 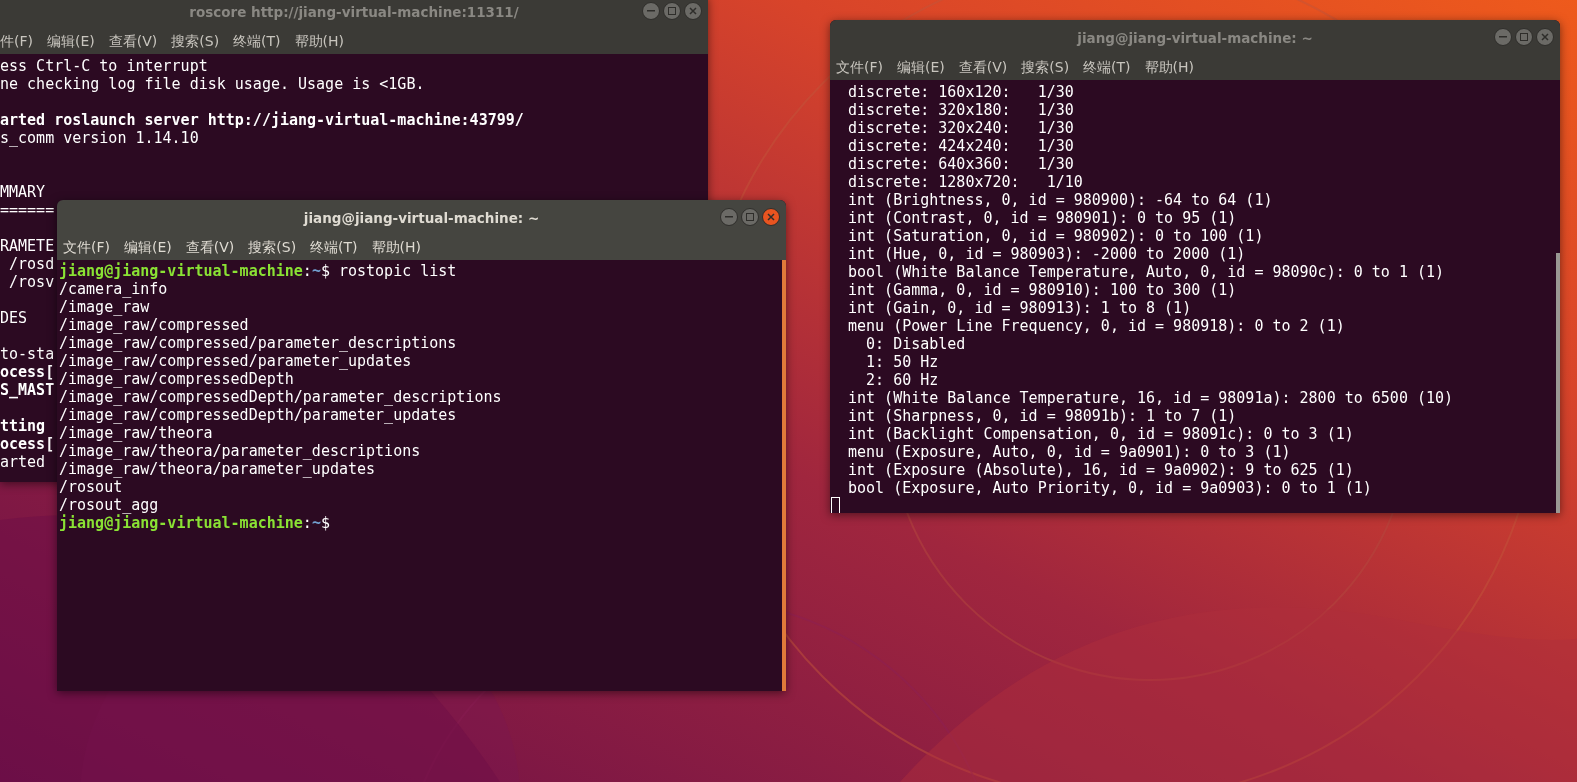 What do you see at coordinates (354, 11) in the screenshot?
I see `window-title: roscore http://jiang-virtual-machine:11311/` at bounding box center [354, 11].